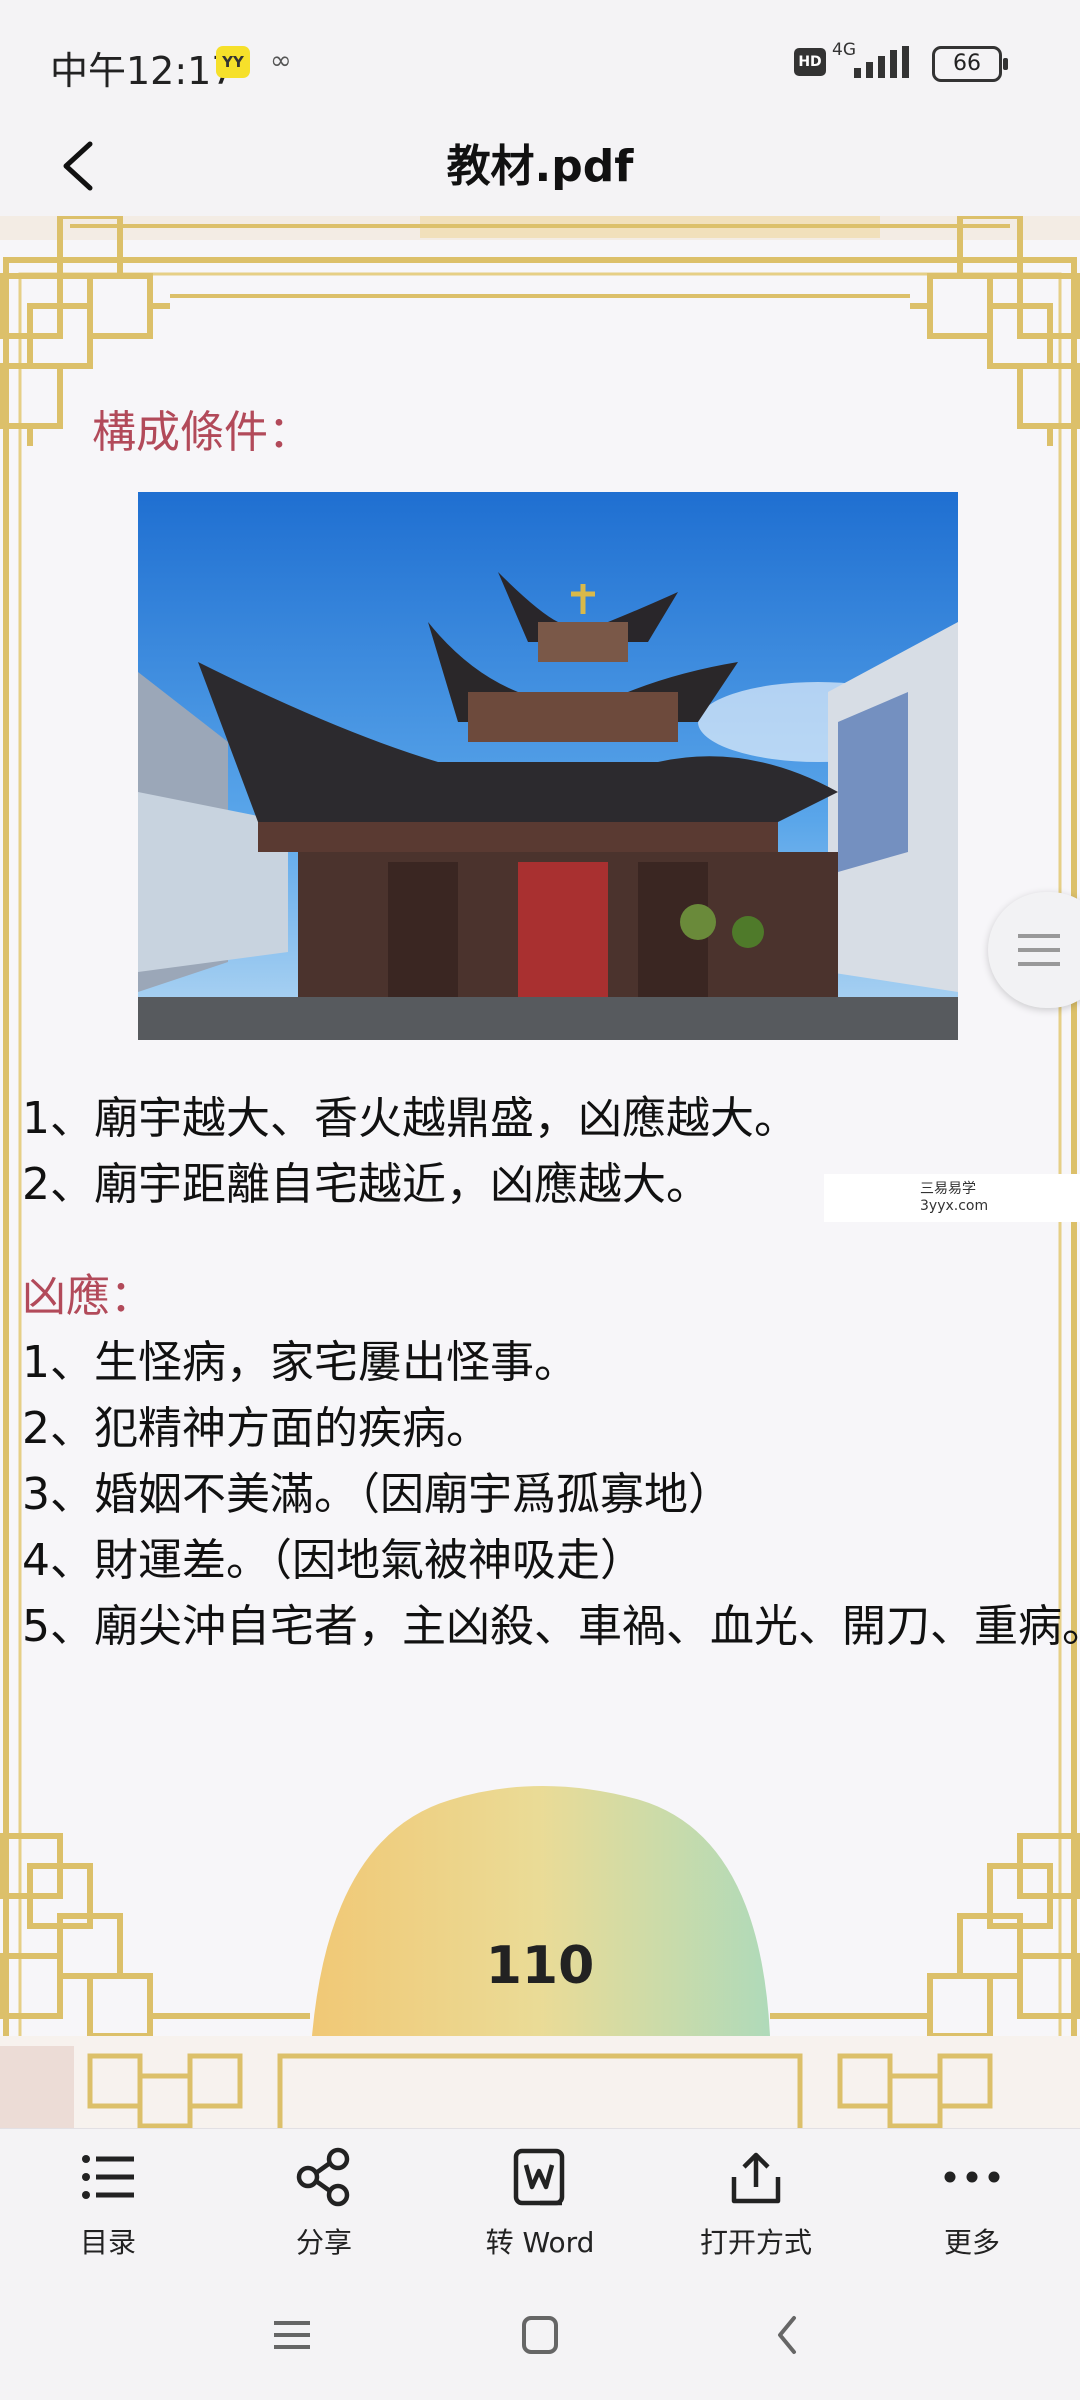  Describe the element at coordinates (1039, 950) in the screenshot. I see `menu-lines-icon` at that location.